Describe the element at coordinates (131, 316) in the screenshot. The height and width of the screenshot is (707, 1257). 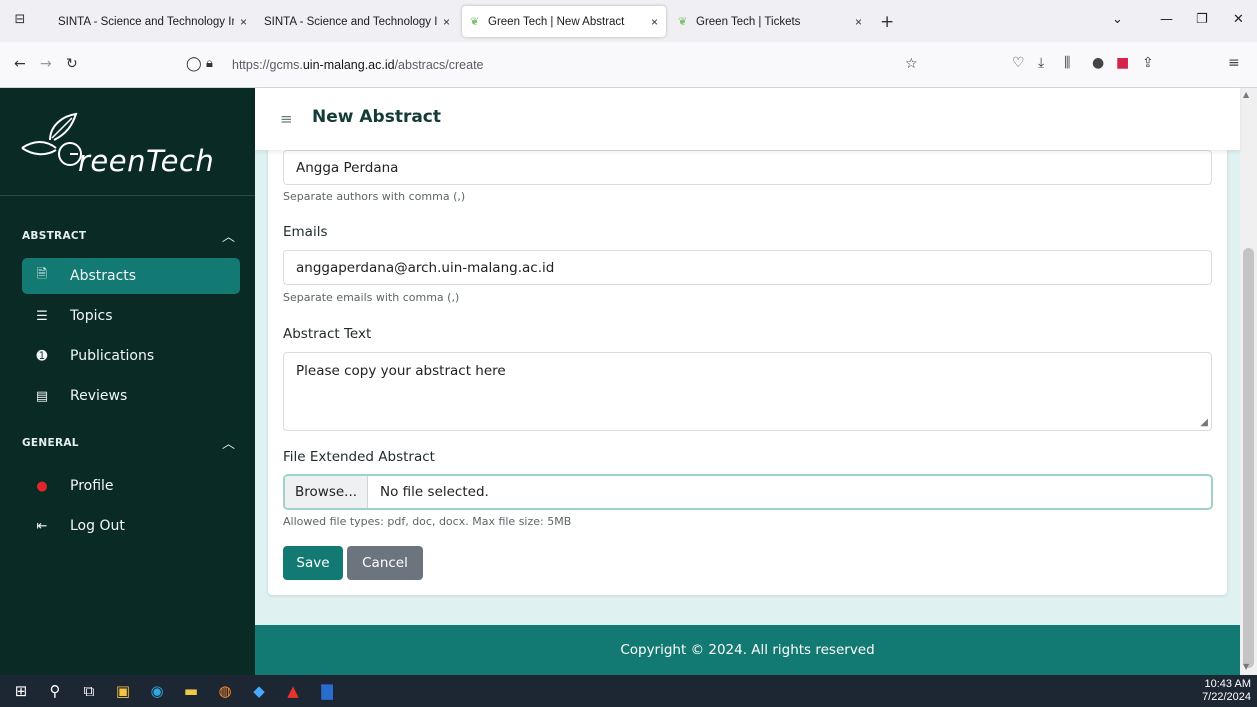
I see `sidebar-item-topics: ☰ Topics` at that location.